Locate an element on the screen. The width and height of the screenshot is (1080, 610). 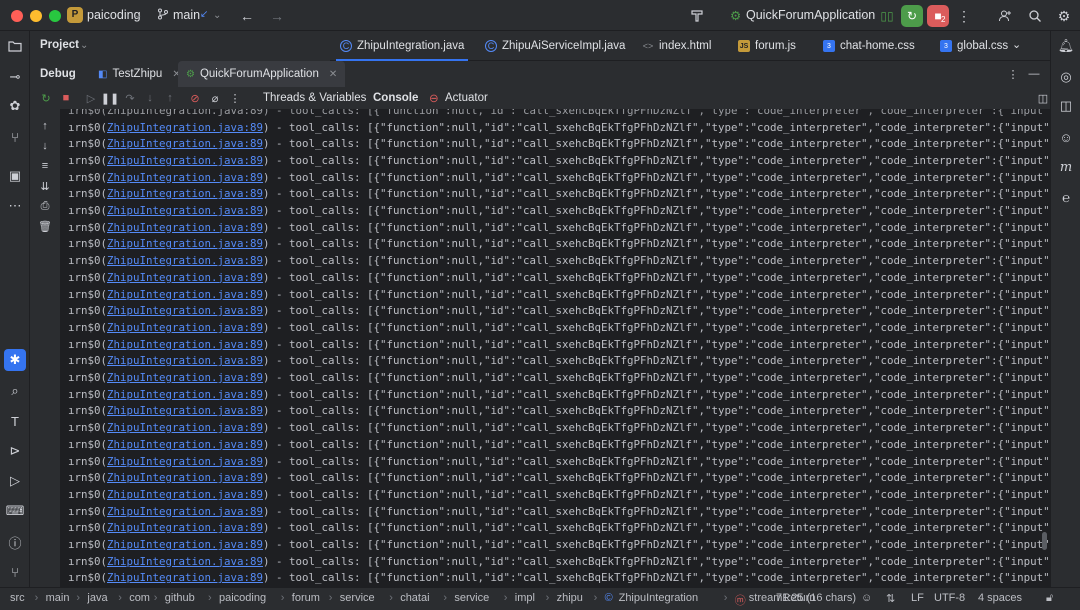
terminal-icon: ⌨ is located at coordinates (15, 511).